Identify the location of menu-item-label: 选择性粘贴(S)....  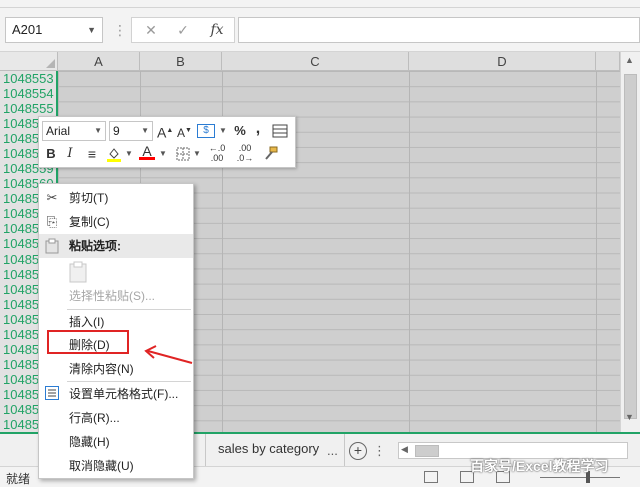
(112, 296).